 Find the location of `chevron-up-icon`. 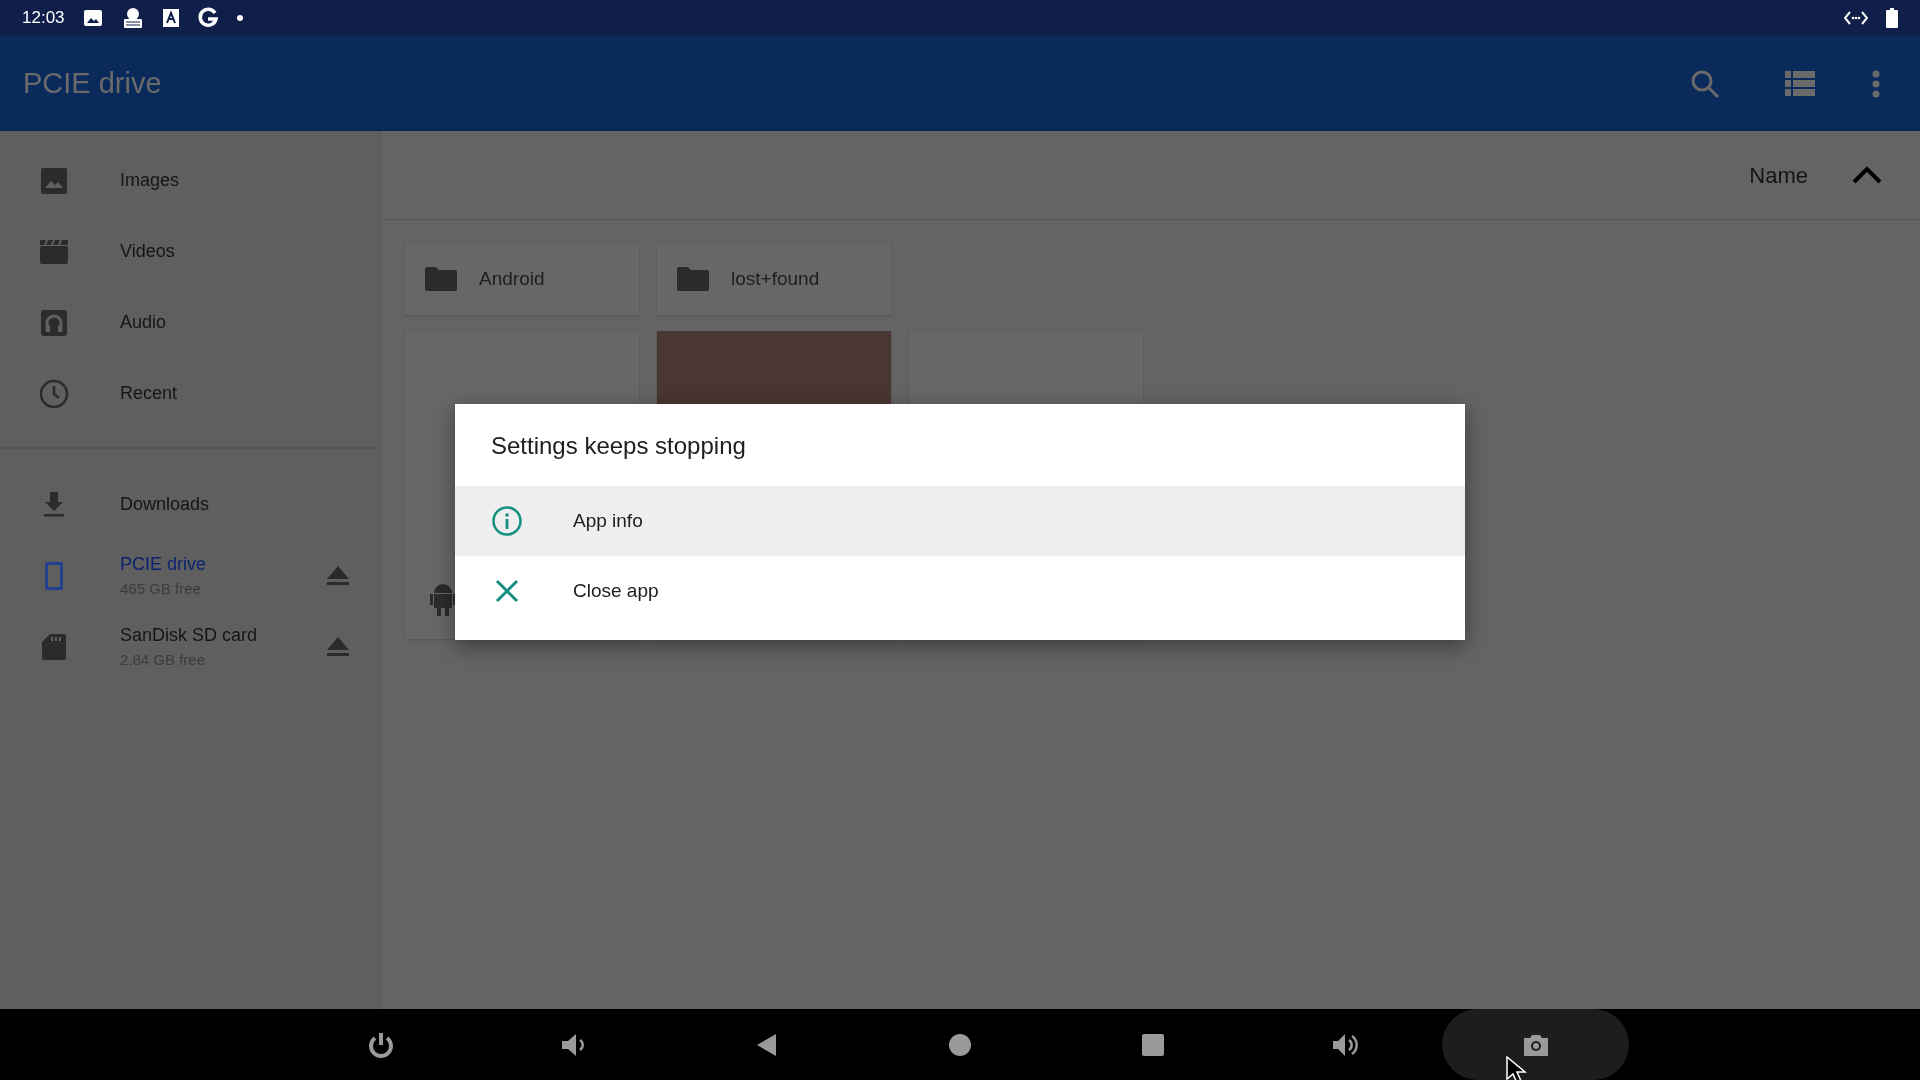

chevron-up-icon is located at coordinates (1867, 175).